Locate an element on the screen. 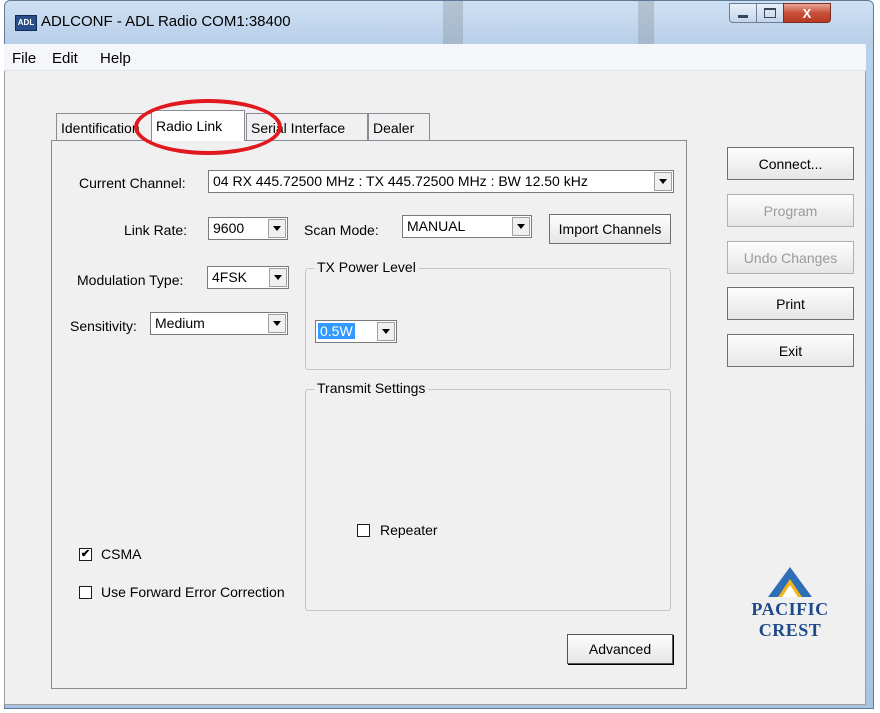  modulation-type-select: 4FSK is located at coordinates (248, 277).